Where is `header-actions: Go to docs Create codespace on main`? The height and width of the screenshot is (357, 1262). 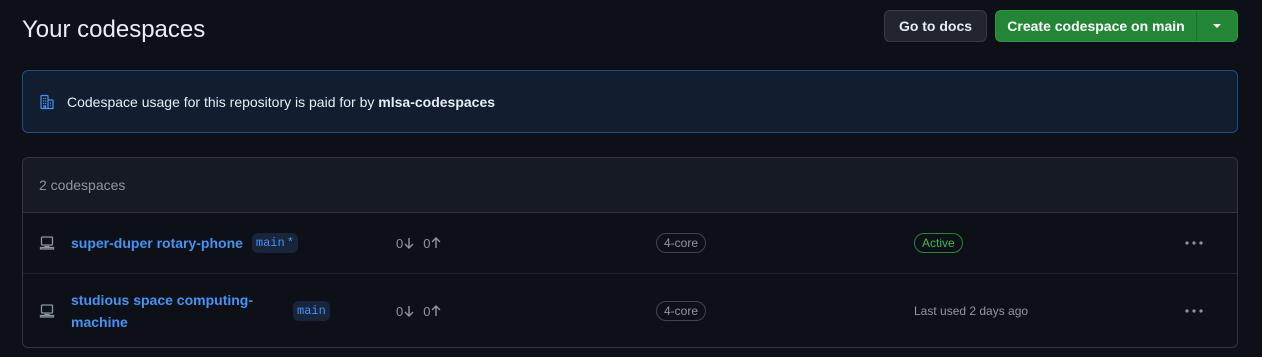 header-actions: Go to docs Create codespace on main is located at coordinates (1061, 26).